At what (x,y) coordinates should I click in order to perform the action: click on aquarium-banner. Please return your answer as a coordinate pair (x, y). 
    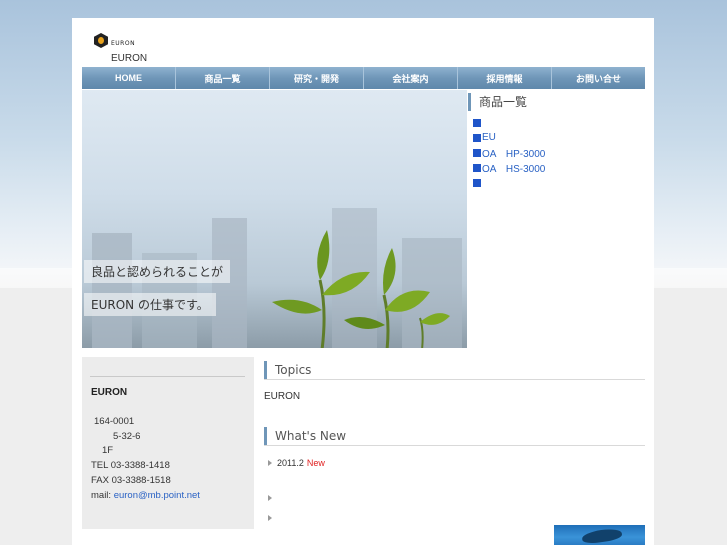
    Looking at the image, I should click on (599, 535).